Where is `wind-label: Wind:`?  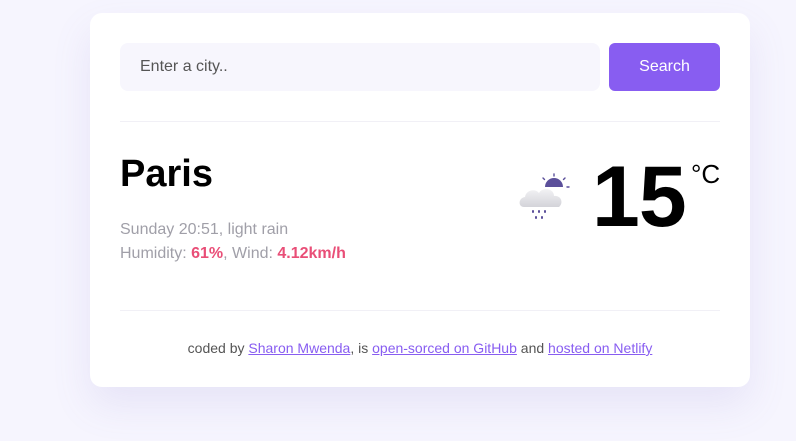 wind-label: Wind: is located at coordinates (255, 253).